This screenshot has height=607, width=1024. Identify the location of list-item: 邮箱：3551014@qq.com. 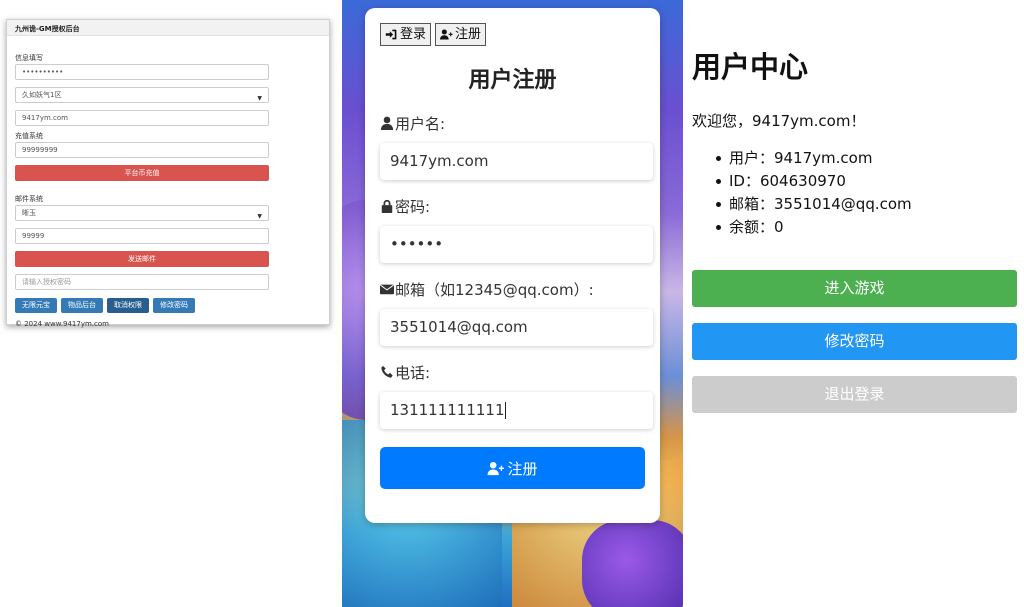
(867, 204).